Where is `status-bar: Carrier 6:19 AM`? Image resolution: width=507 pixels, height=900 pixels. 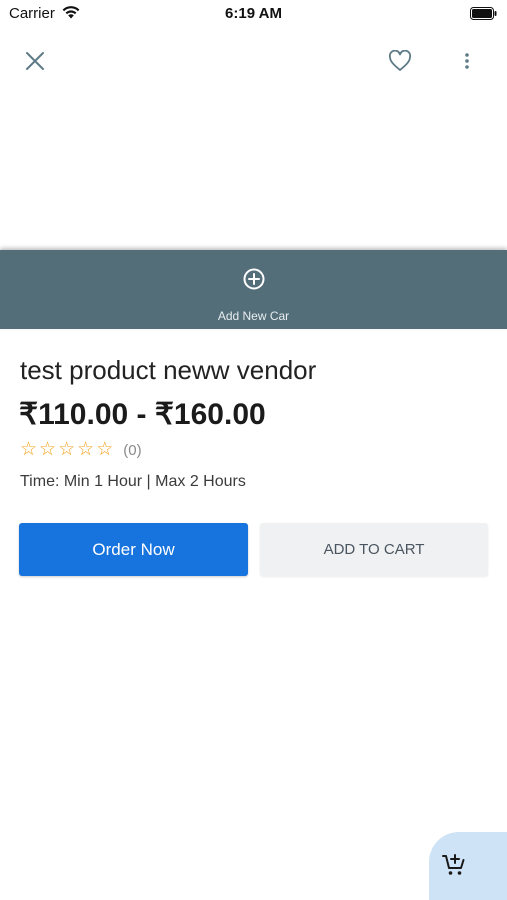
status-bar: Carrier 6:19 AM is located at coordinates (253, 14).